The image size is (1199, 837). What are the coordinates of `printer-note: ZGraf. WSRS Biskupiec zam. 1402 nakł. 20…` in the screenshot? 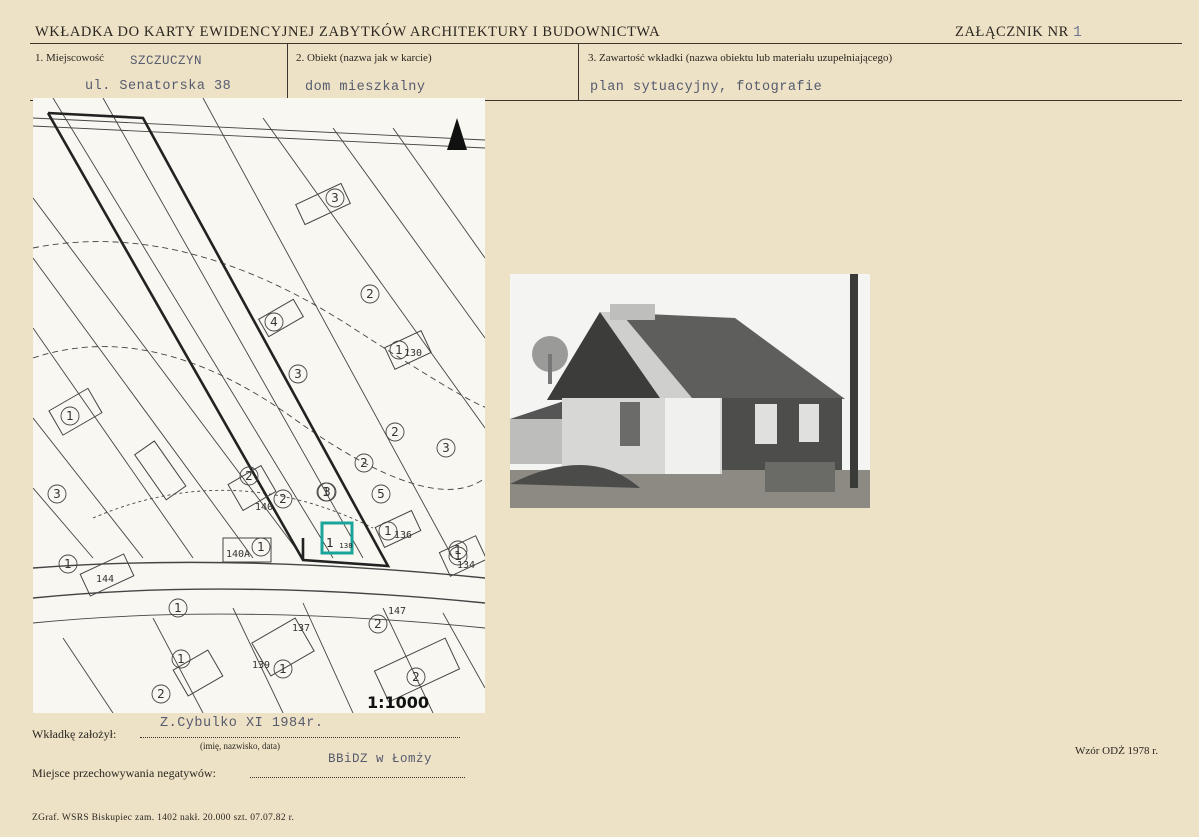 It's located at (163, 818).